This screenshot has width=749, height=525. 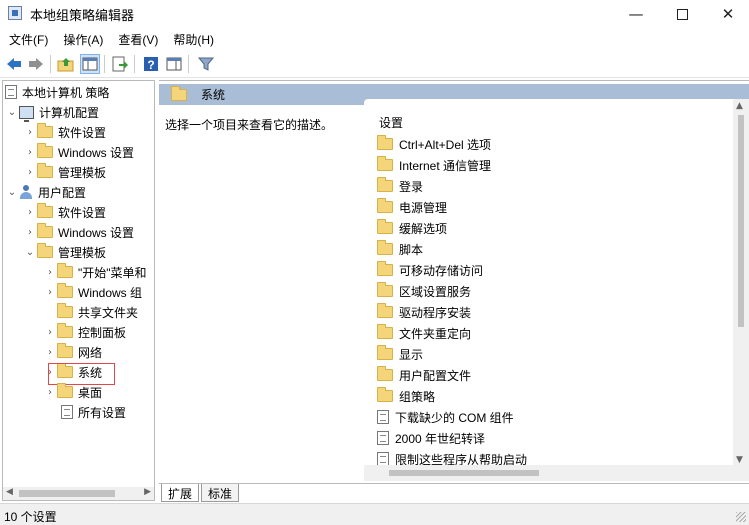 What do you see at coordinates (556, 473) in the screenshot?
I see `list-horizontal-scrollbar` at bounding box center [556, 473].